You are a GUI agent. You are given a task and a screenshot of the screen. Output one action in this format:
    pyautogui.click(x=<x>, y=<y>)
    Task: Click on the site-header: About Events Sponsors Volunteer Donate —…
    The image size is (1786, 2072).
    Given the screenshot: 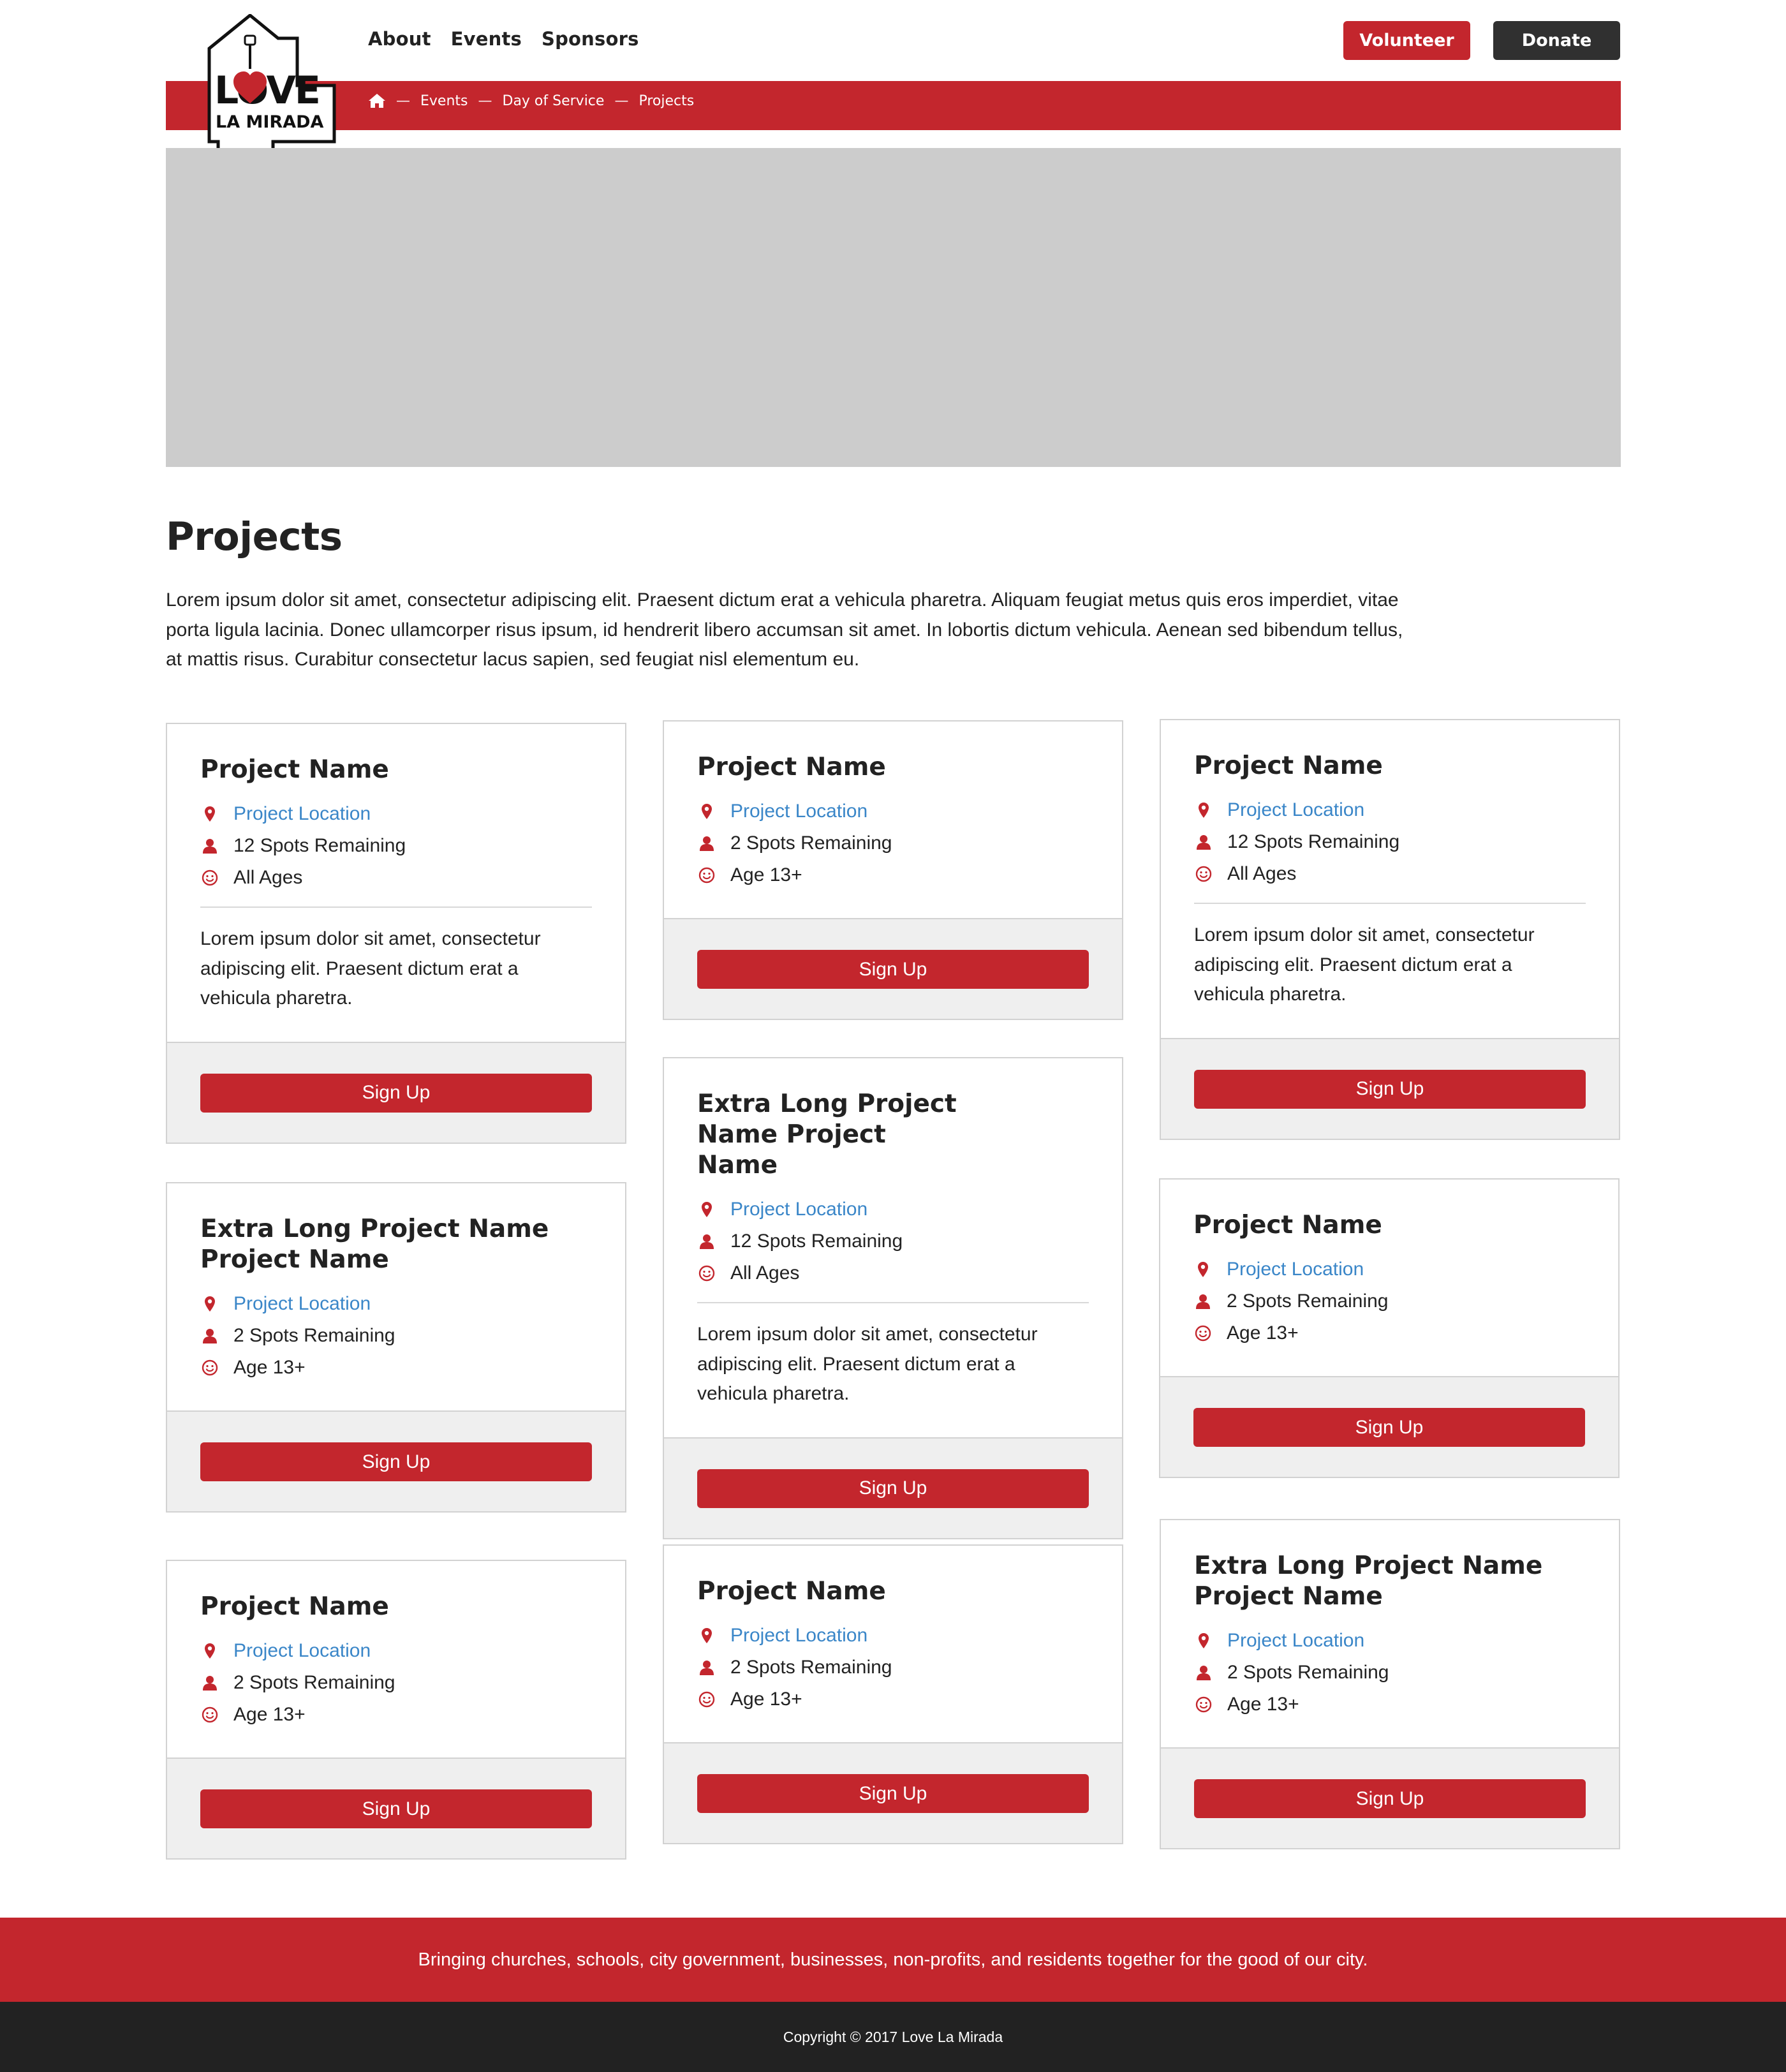 What is the action you would take?
    pyautogui.click(x=893, y=82)
    